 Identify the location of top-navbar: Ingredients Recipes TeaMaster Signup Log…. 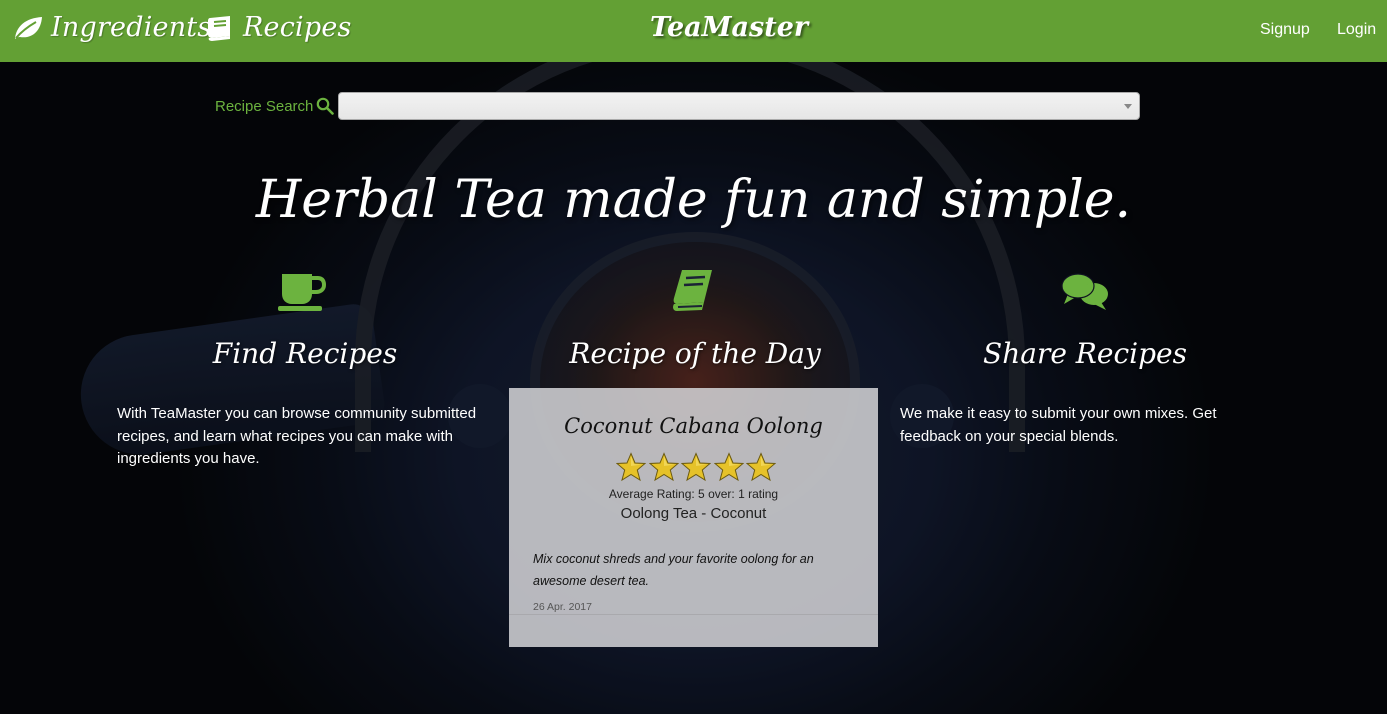
(693, 31).